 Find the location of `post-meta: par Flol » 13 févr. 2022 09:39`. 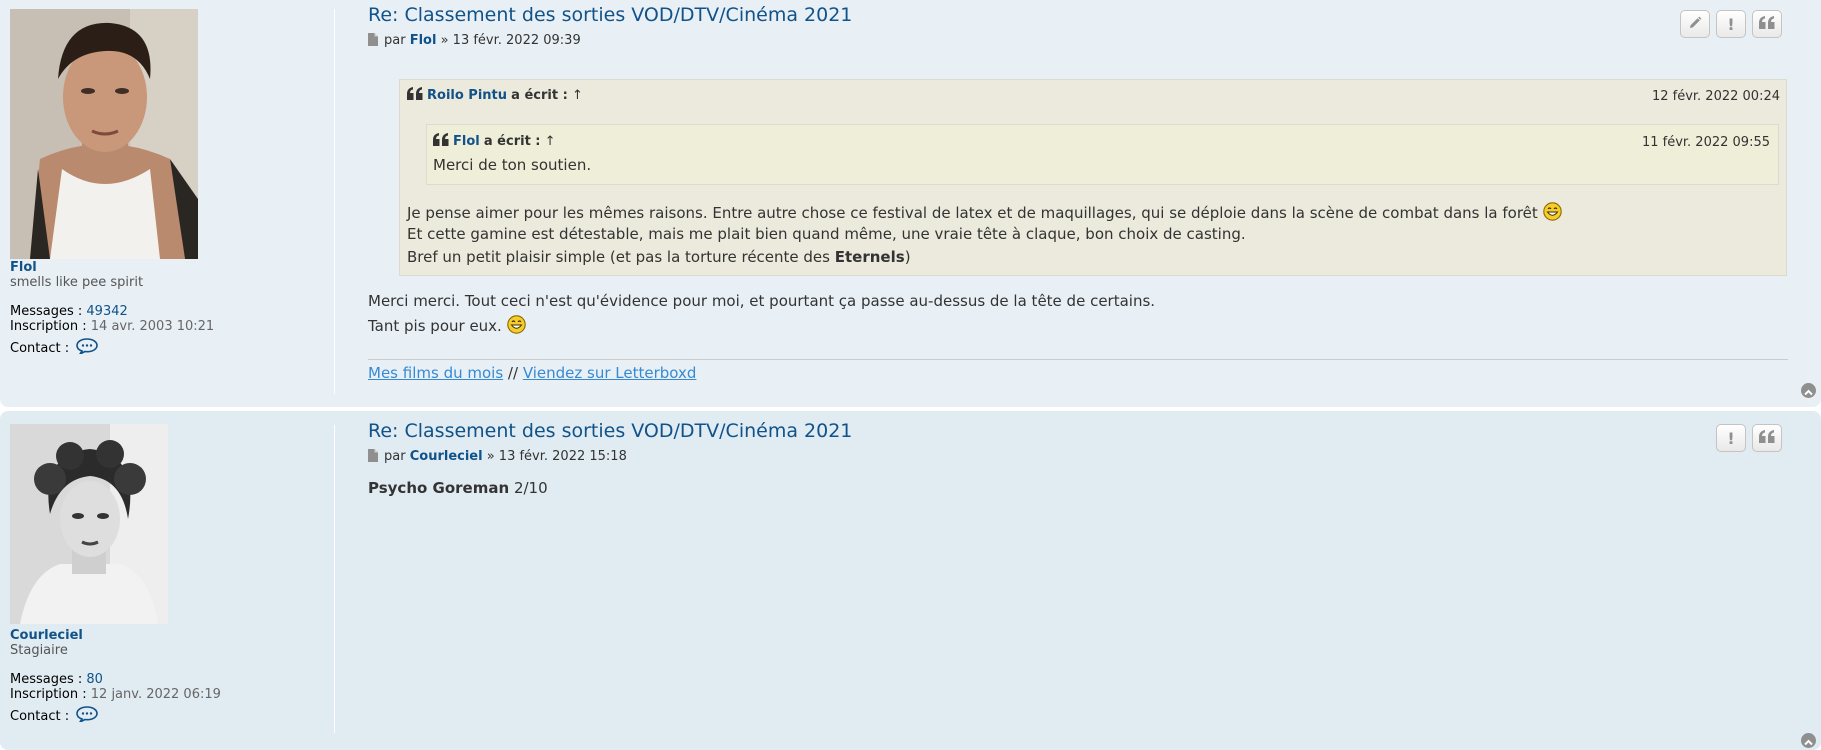

post-meta: par Flol » 13 févr. 2022 09:39 is located at coordinates (474, 41).